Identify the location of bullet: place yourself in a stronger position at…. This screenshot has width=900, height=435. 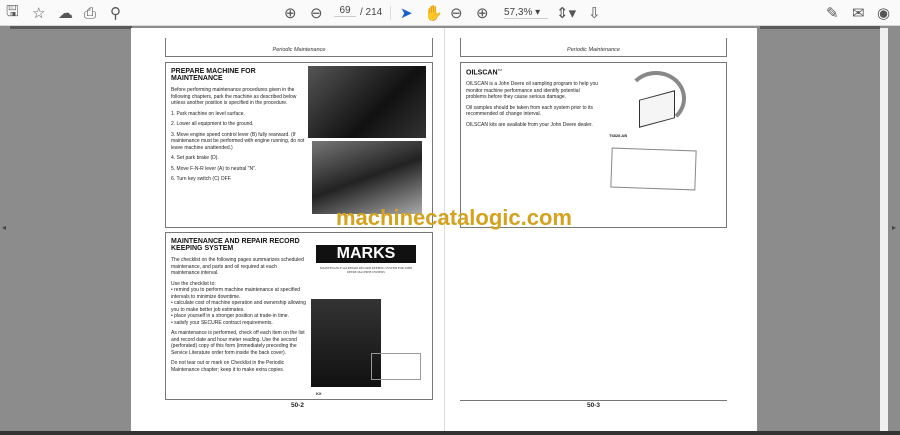
(238, 316).